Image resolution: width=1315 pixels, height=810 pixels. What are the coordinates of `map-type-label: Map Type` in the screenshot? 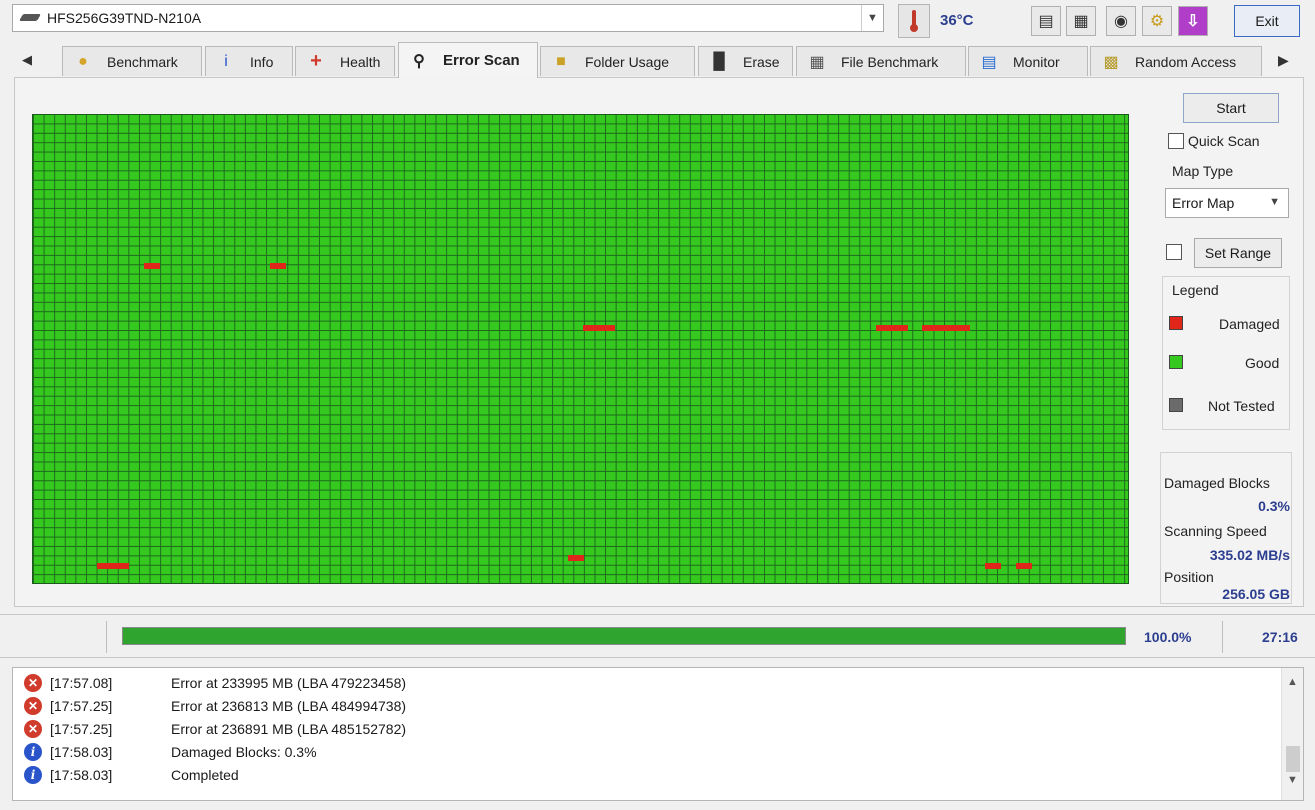 It's located at (1203, 171).